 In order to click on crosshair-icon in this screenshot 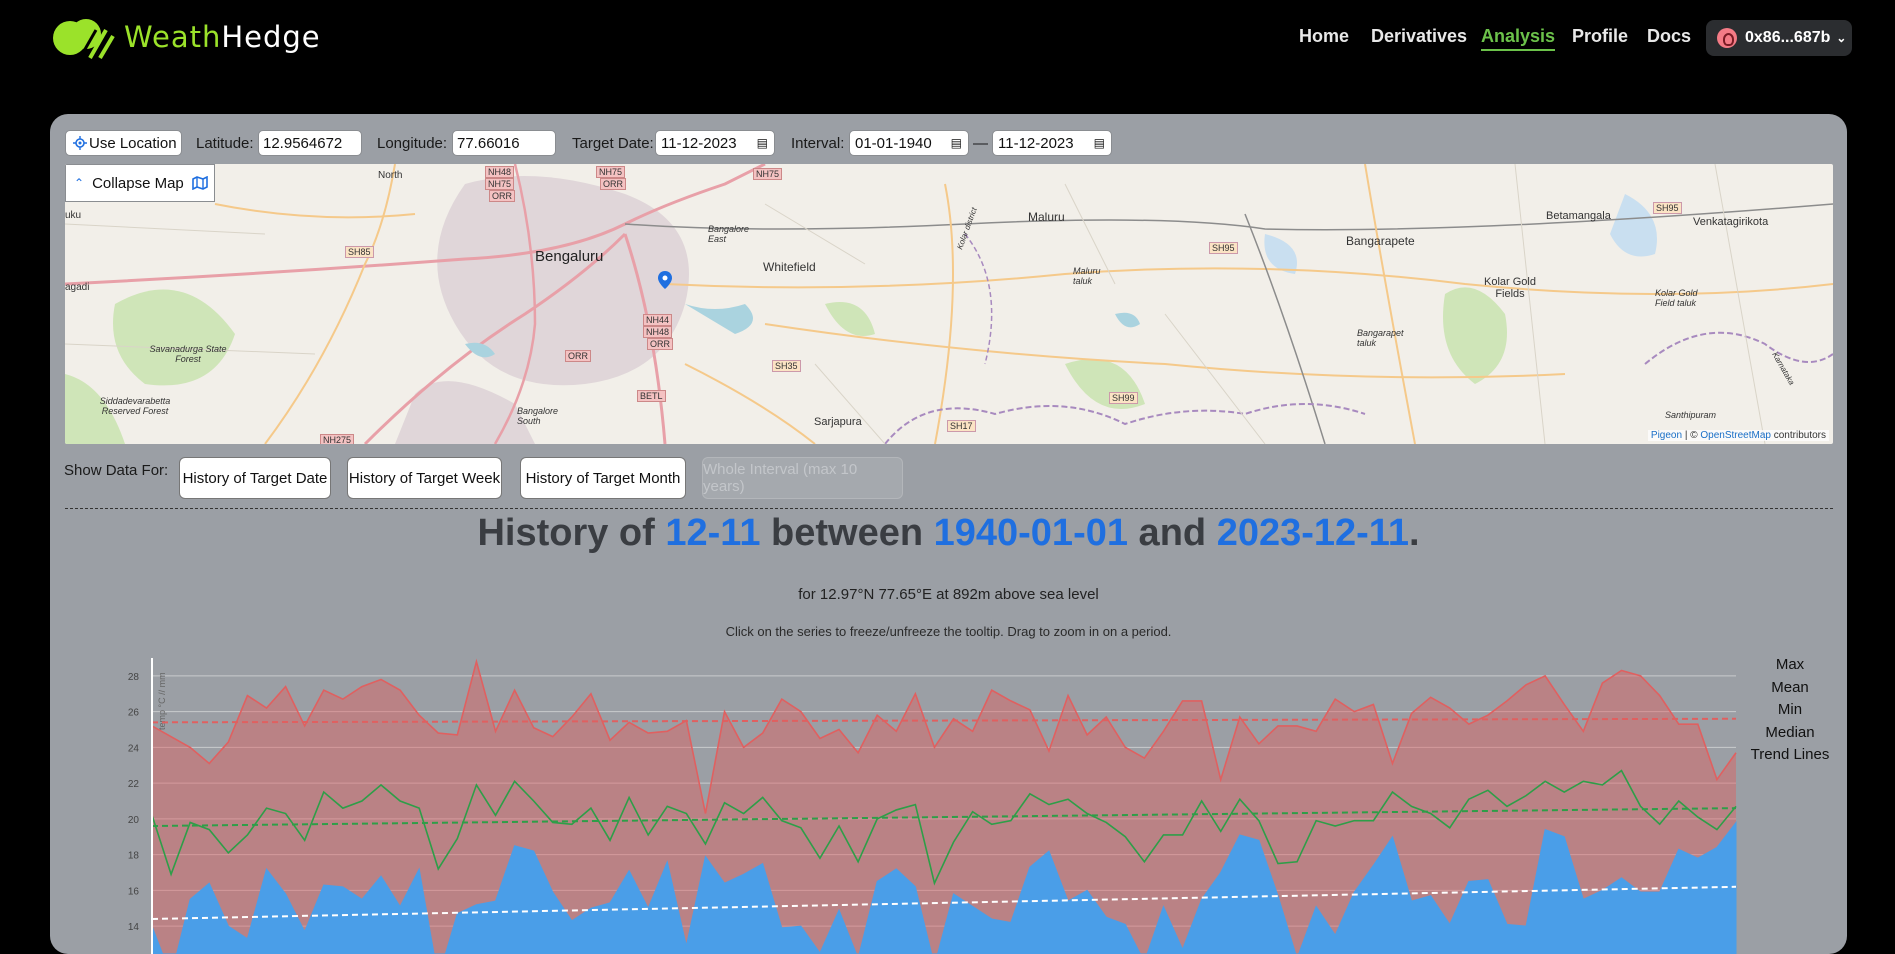, I will do `click(80, 143)`.